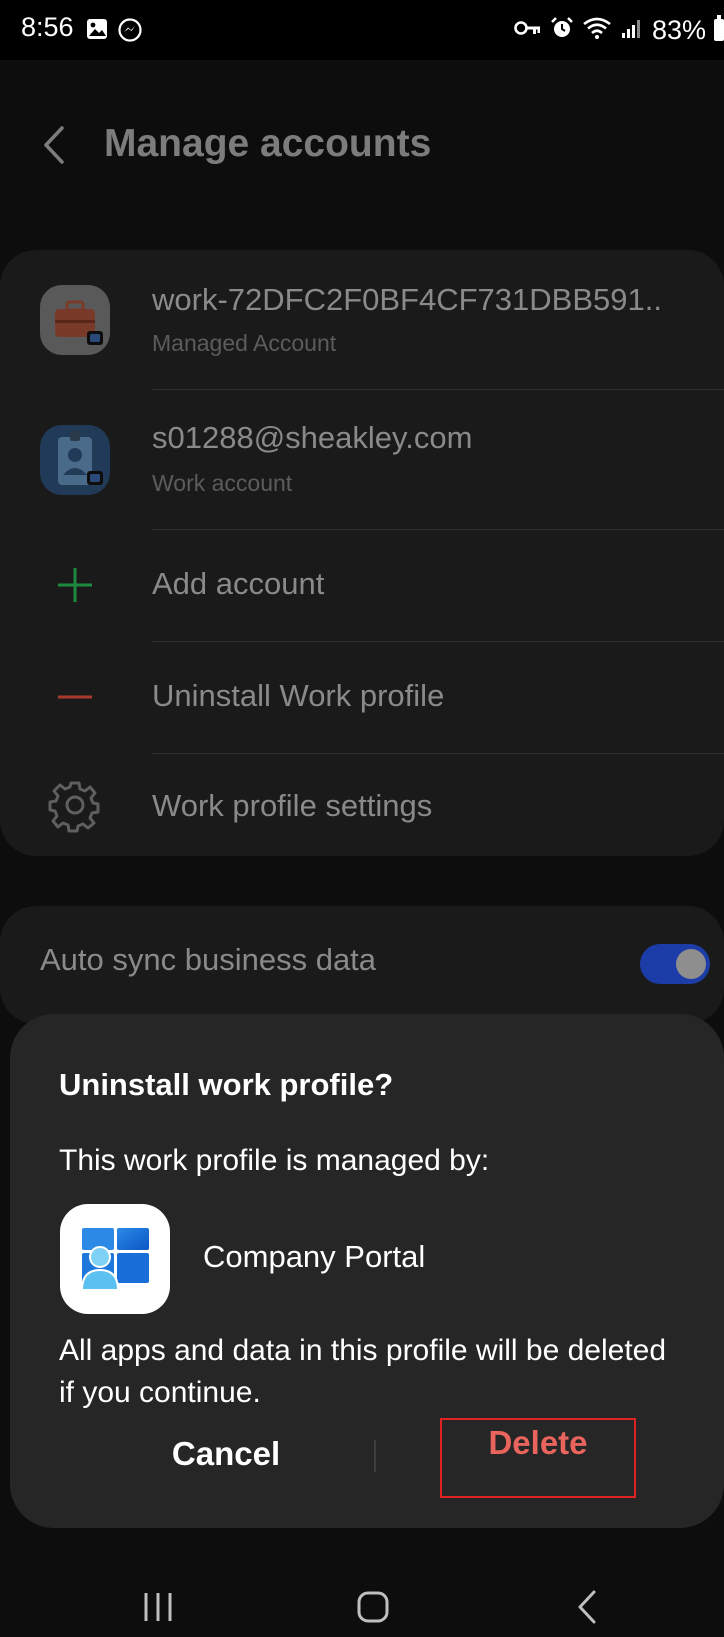 This screenshot has height=1637, width=724. I want to click on recents-icon, so click(158, 1606).